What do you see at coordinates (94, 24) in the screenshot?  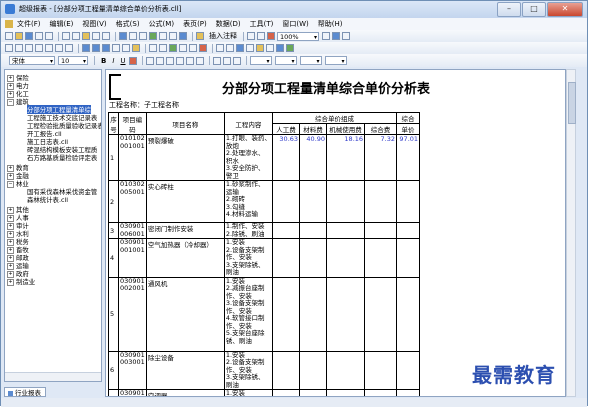 I see `menu-view: 视图(V)` at bounding box center [94, 24].